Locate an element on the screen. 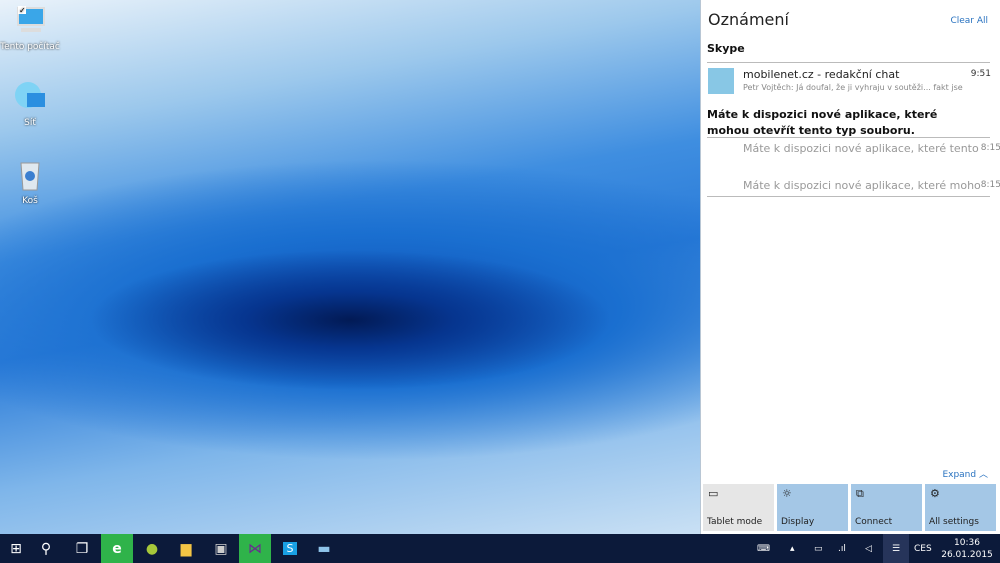  taskbar-file-explorer: ▆ is located at coordinates (186, 548).